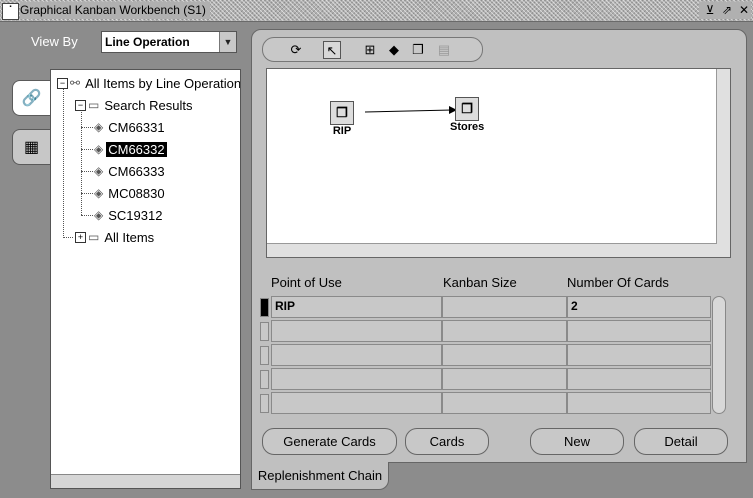 This screenshot has height=498, width=753. What do you see at coordinates (719, 355) in the screenshot?
I see `table-vertical-scrollbar` at bounding box center [719, 355].